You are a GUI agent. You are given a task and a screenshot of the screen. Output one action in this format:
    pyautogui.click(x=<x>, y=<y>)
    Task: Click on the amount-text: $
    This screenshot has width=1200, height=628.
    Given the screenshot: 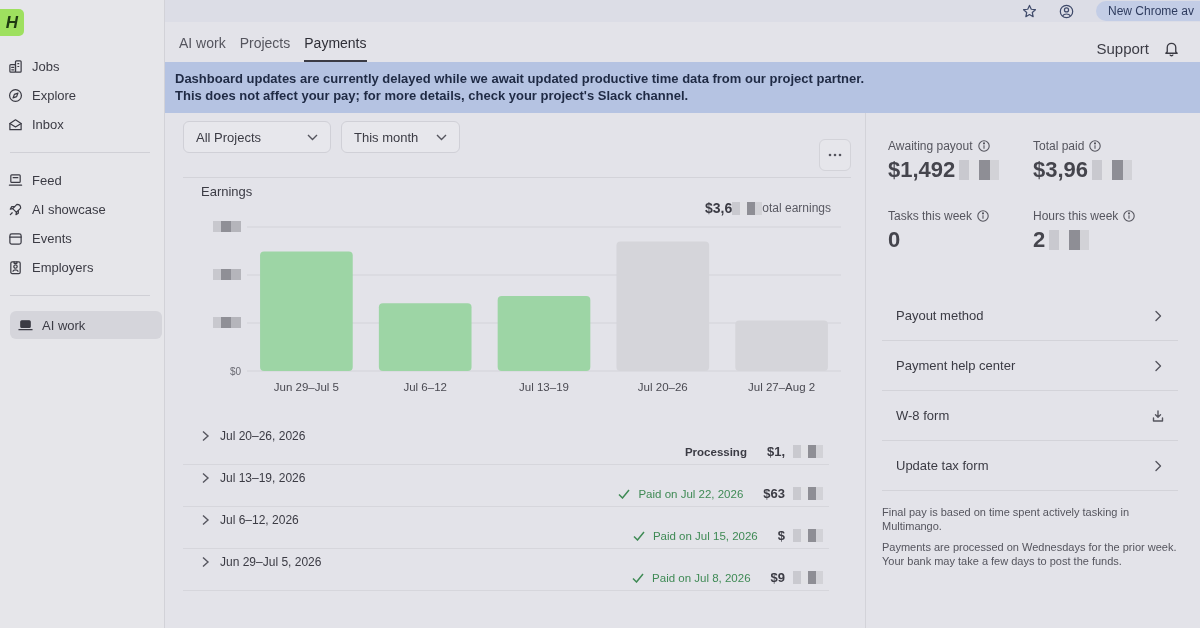 What is the action you would take?
    pyautogui.click(x=781, y=535)
    